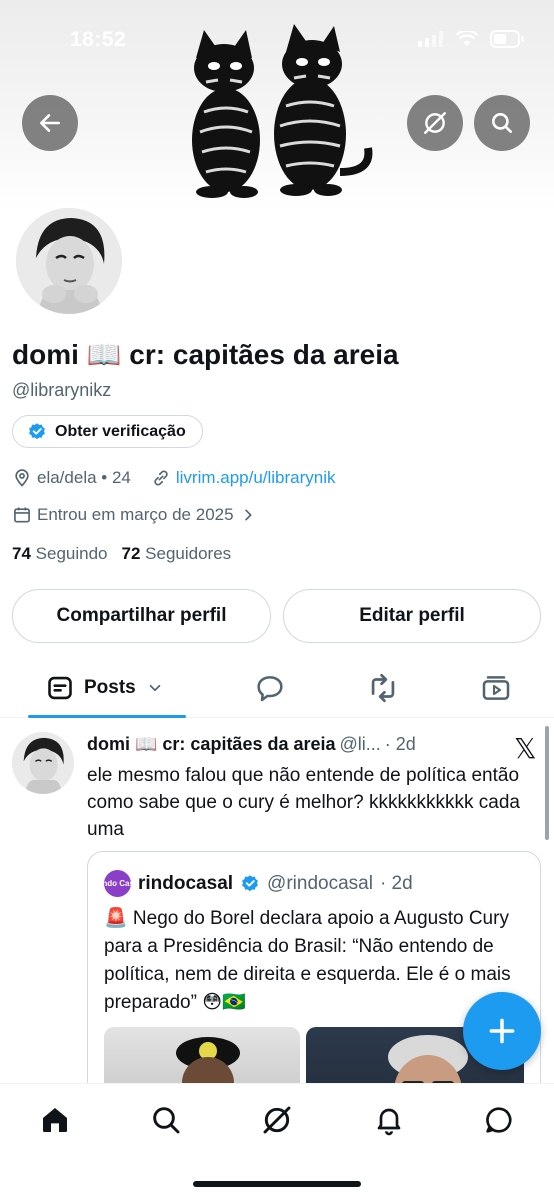 This screenshot has width=554, height=1200. Describe the element at coordinates (98, 39) in the screenshot. I see `status-time: 18:52` at that location.